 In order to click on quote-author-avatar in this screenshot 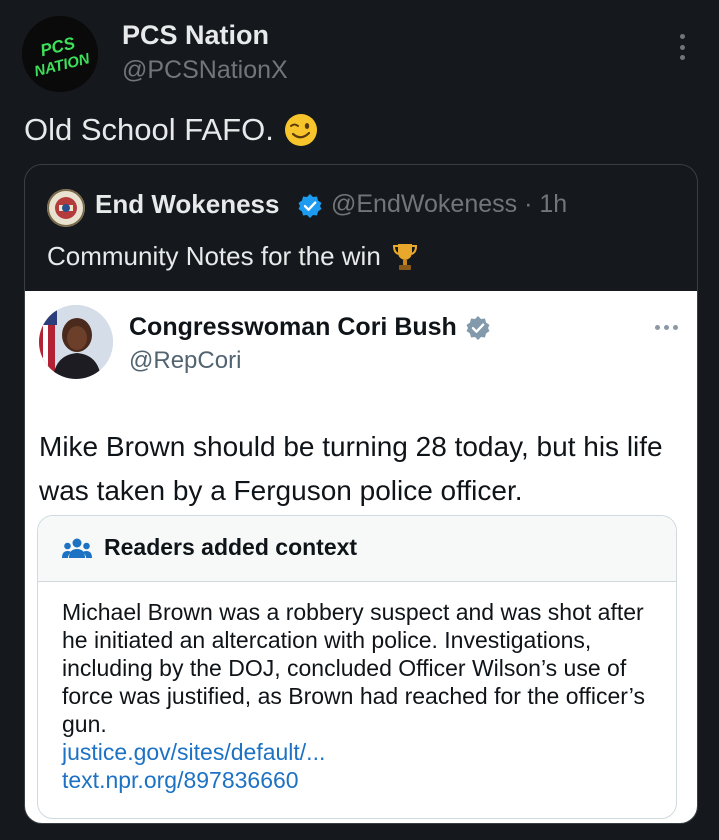, I will do `click(66, 208)`.